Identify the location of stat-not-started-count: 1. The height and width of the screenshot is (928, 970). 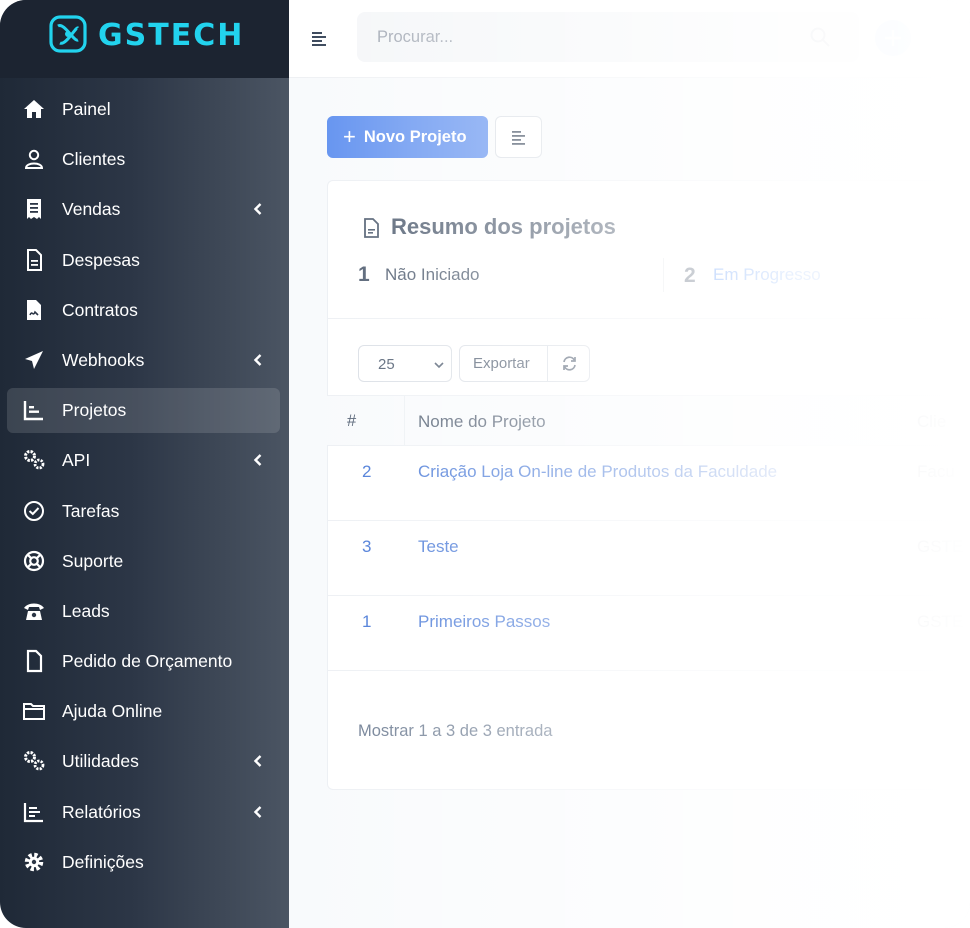
(364, 274).